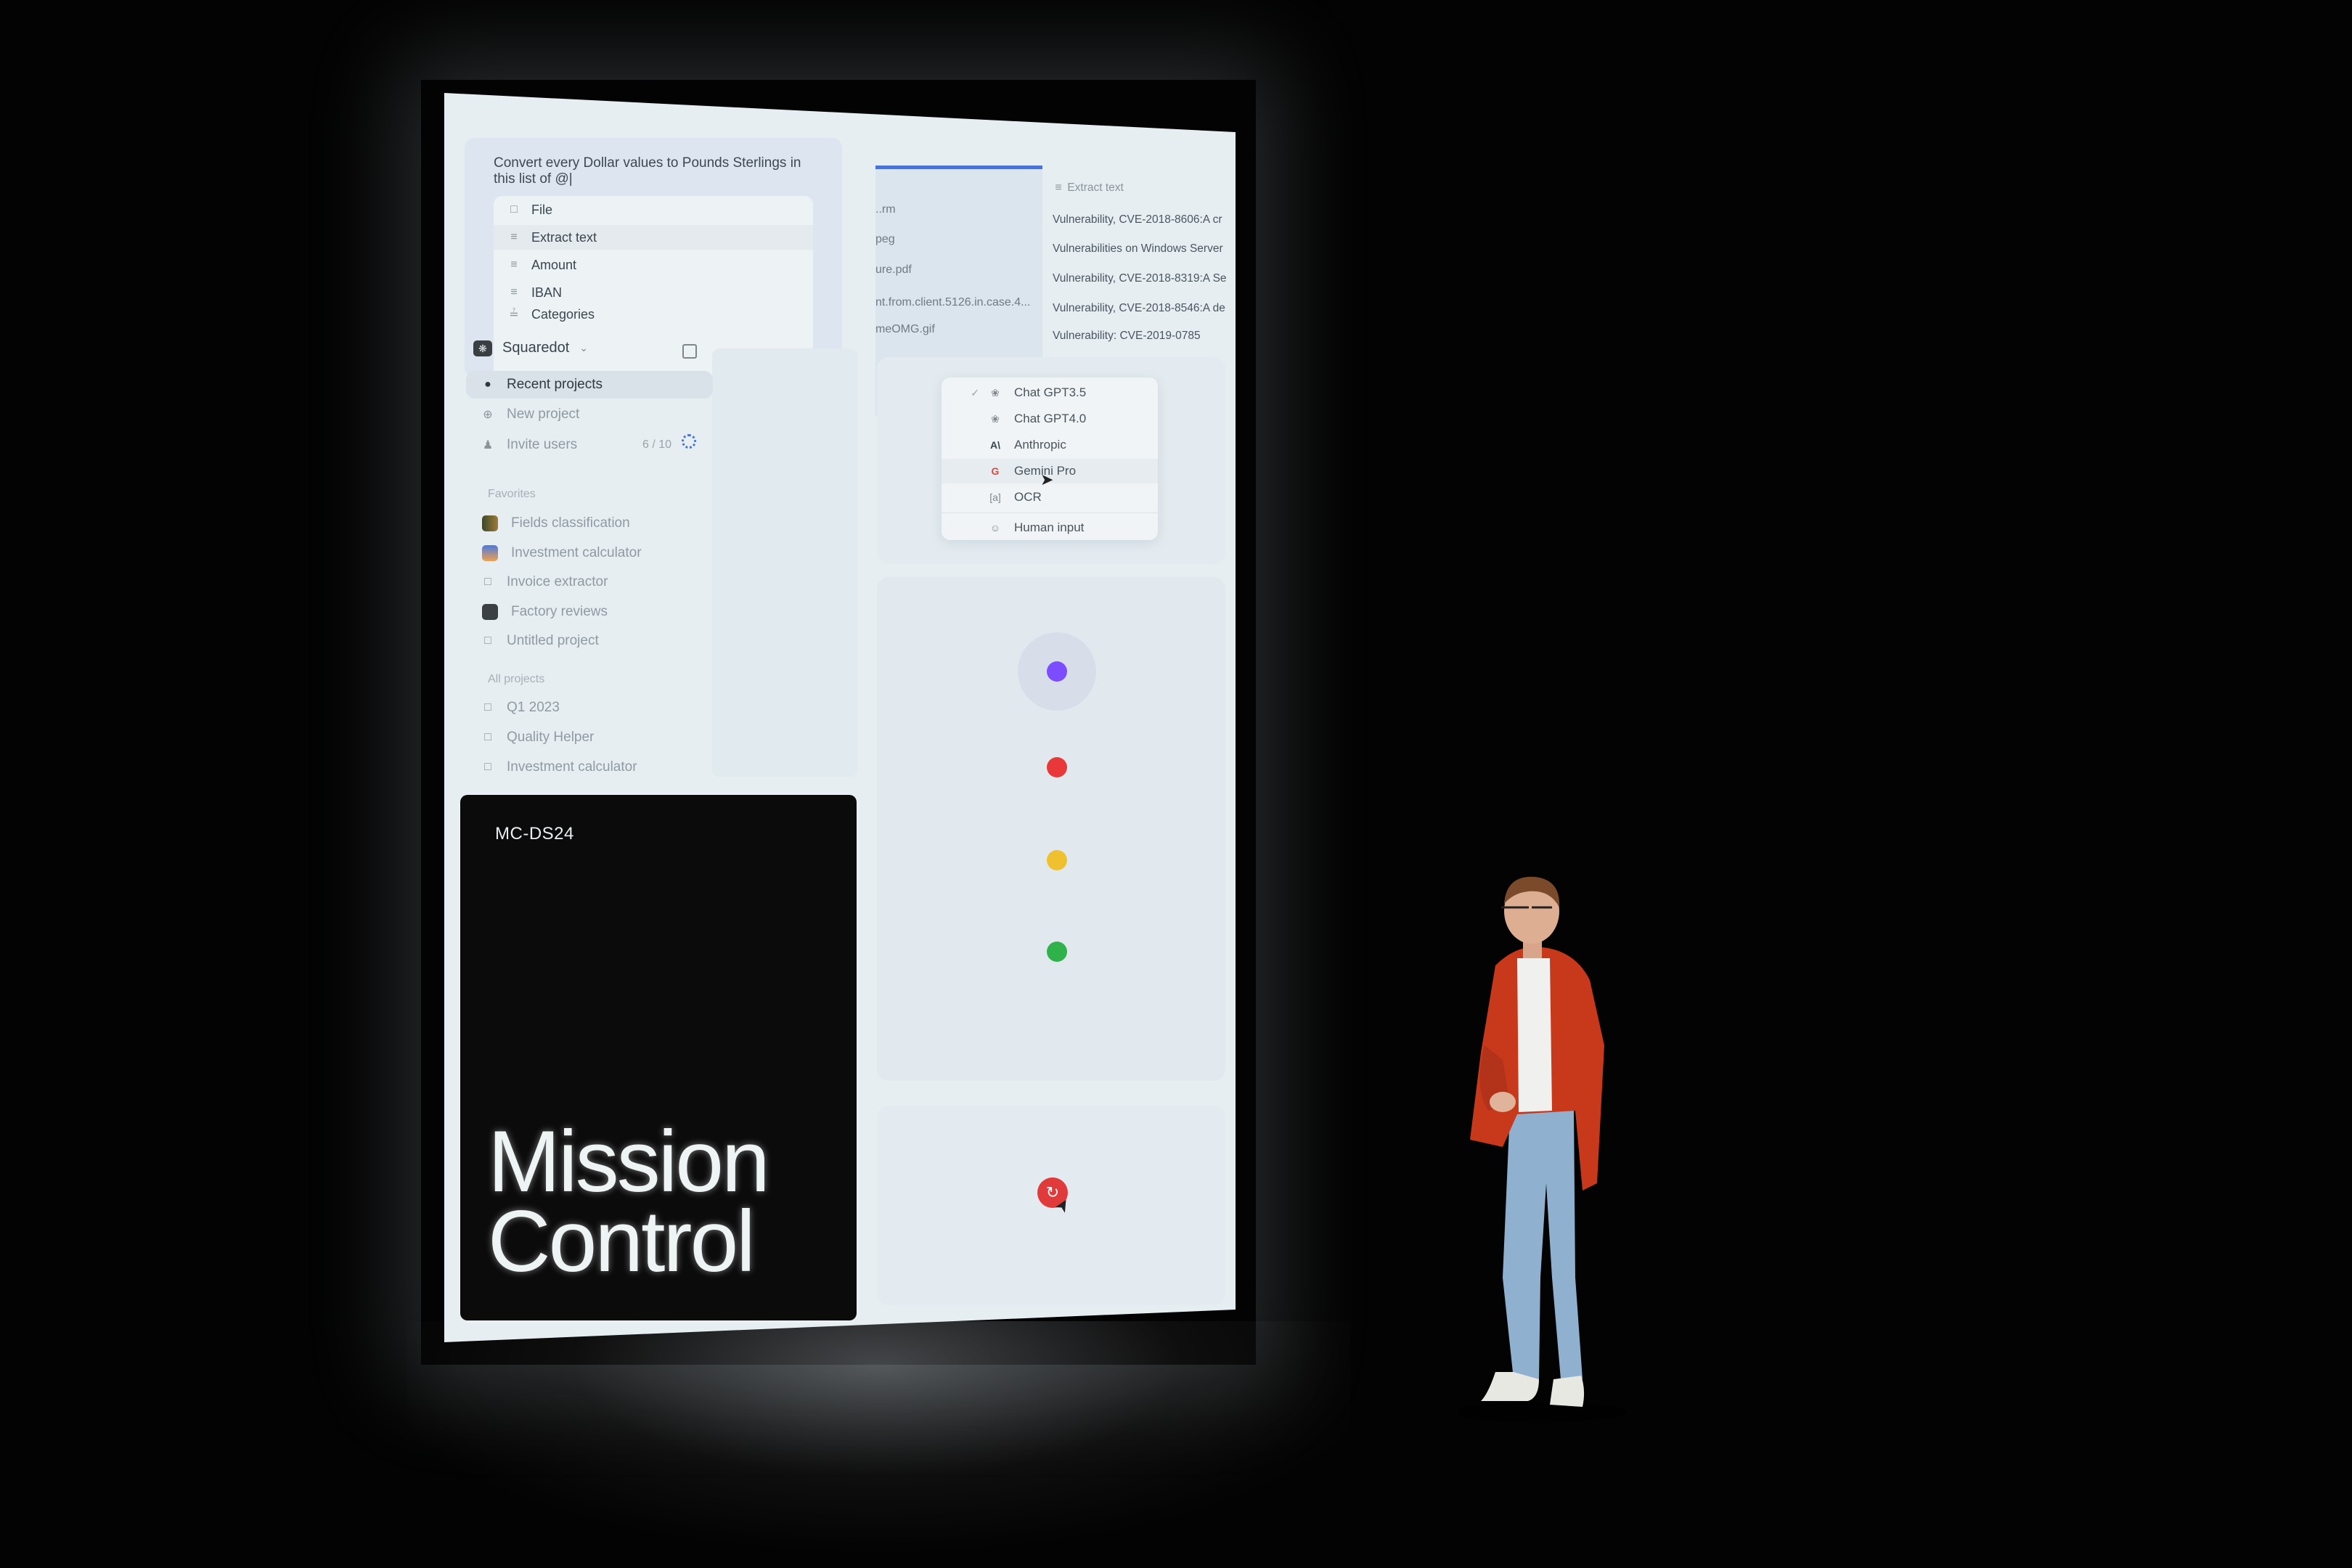  What do you see at coordinates (657, 444) in the screenshot?
I see `invite-count: 6 / 10` at bounding box center [657, 444].